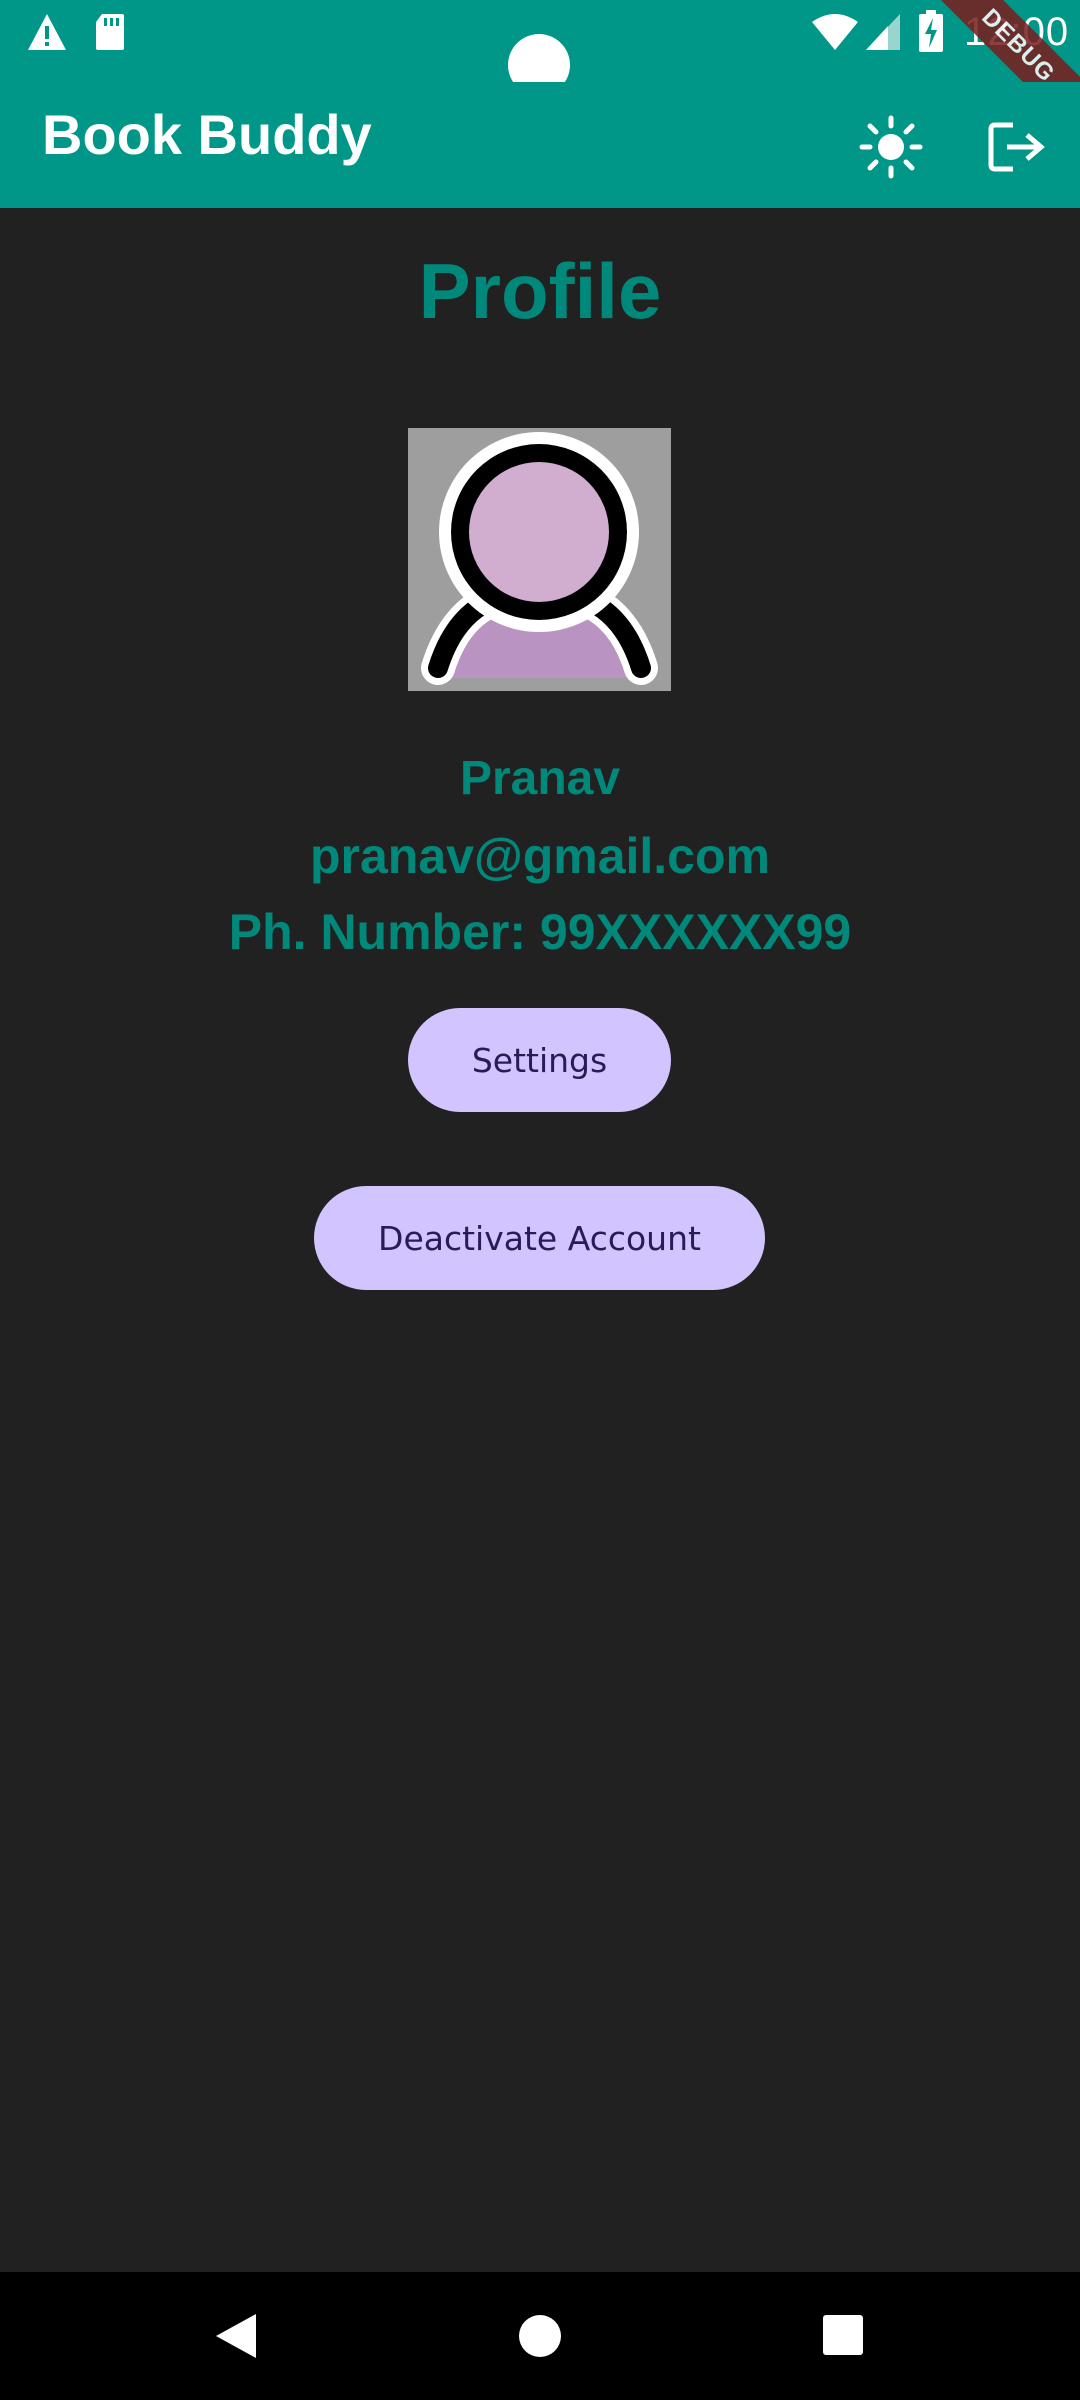 Image resolution: width=1080 pixels, height=2400 pixels. What do you see at coordinates (835, 32) in the screenshot?
I see `wifi-icon` at bounding box center [835, 32].